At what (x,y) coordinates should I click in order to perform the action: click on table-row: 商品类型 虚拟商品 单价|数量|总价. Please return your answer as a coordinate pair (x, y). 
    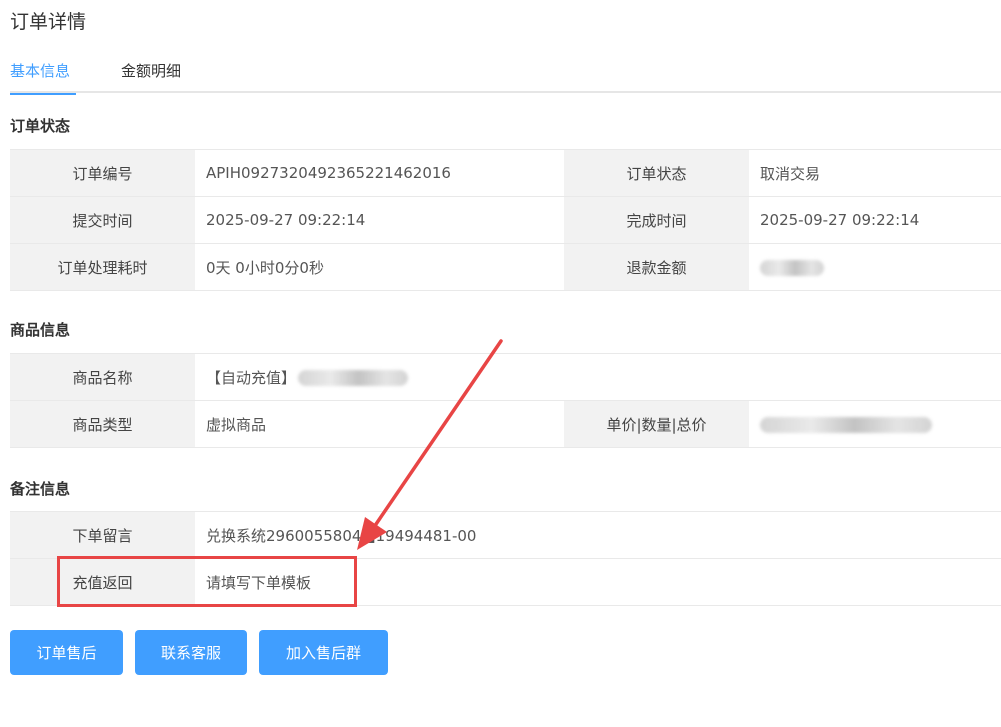
    Looking at the image, I should click on (505, 424).